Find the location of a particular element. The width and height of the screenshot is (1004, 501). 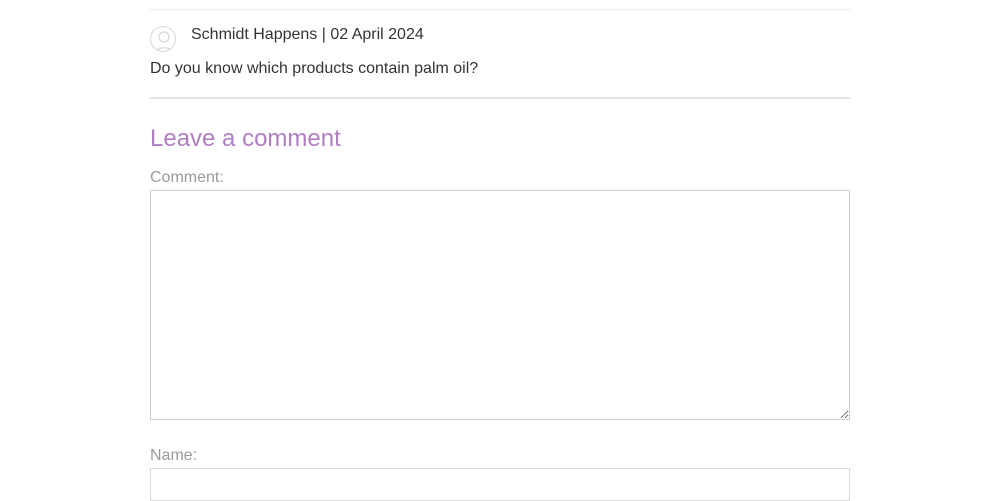

divider-top is located at coordinates (500, 9).